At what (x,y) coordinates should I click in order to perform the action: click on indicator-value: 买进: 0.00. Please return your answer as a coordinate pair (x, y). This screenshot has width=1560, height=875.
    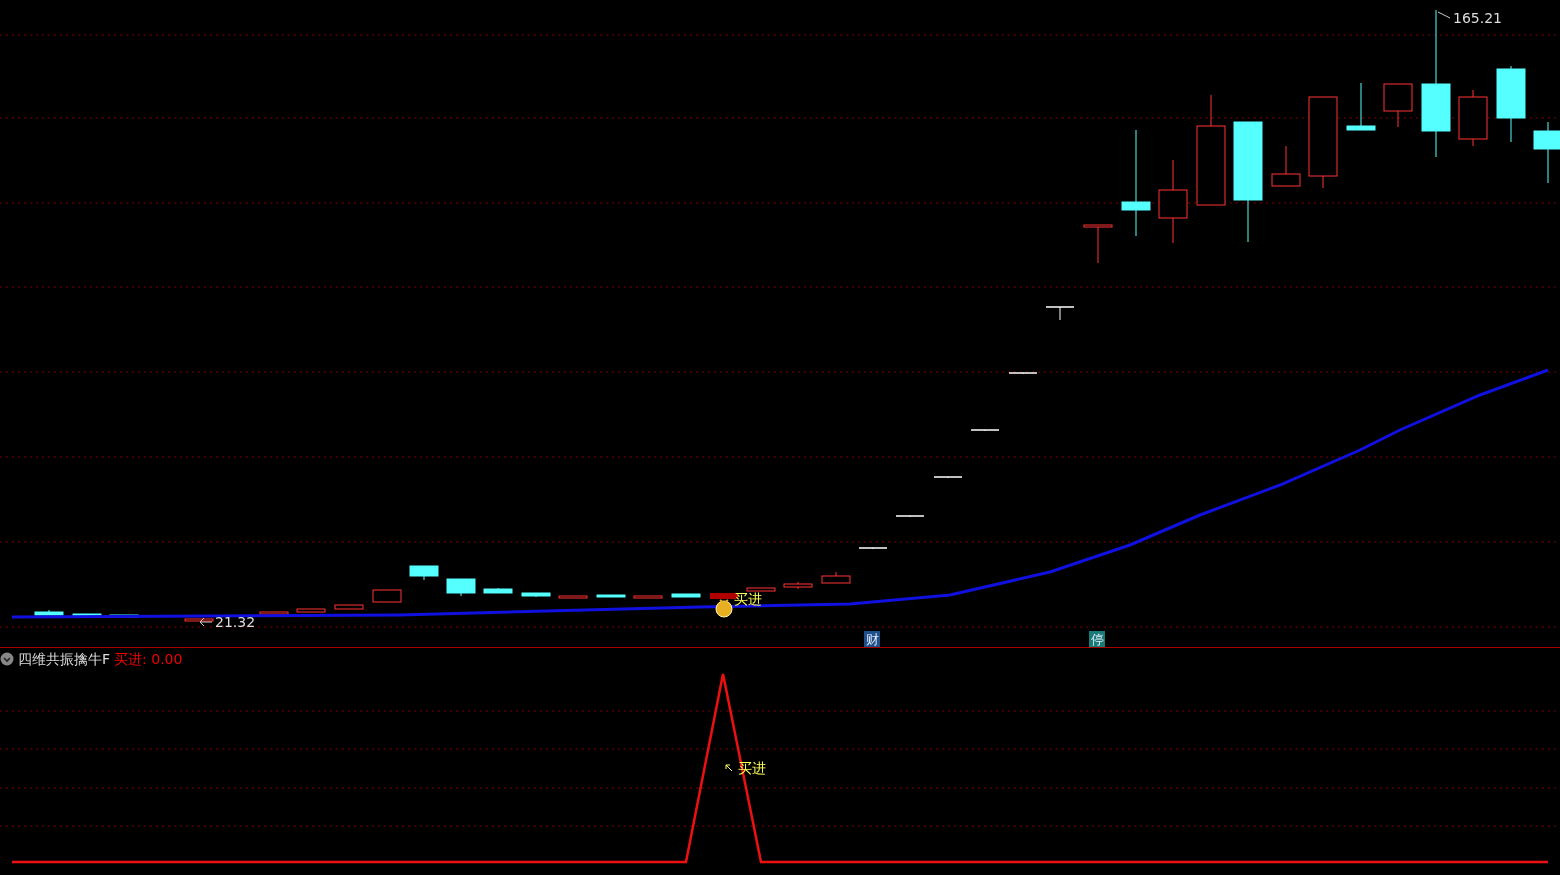
    Looking at the image, I should click on (148, 659).